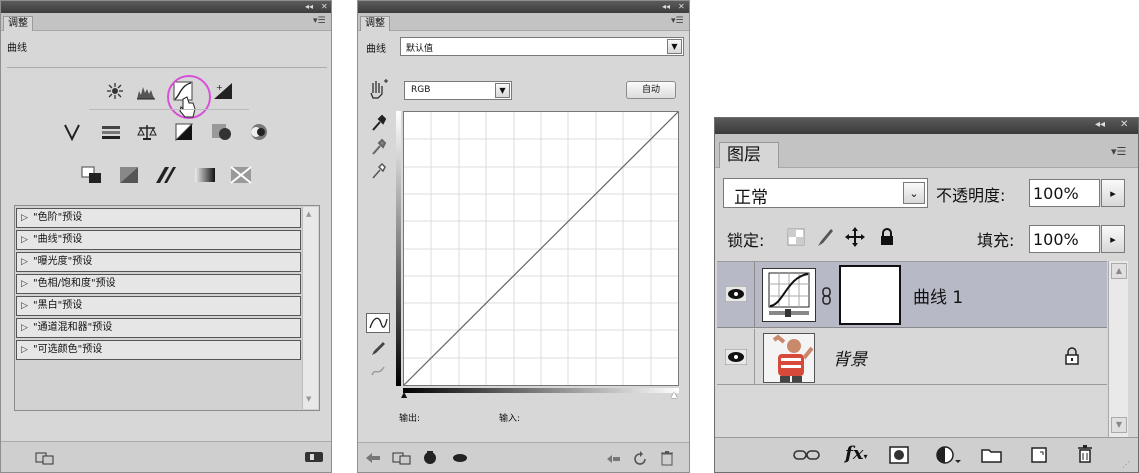  What do you see at coordinates (205, 175) in the screenshot?
I see `gradient-map-icon` at bounding box center [205, 175].